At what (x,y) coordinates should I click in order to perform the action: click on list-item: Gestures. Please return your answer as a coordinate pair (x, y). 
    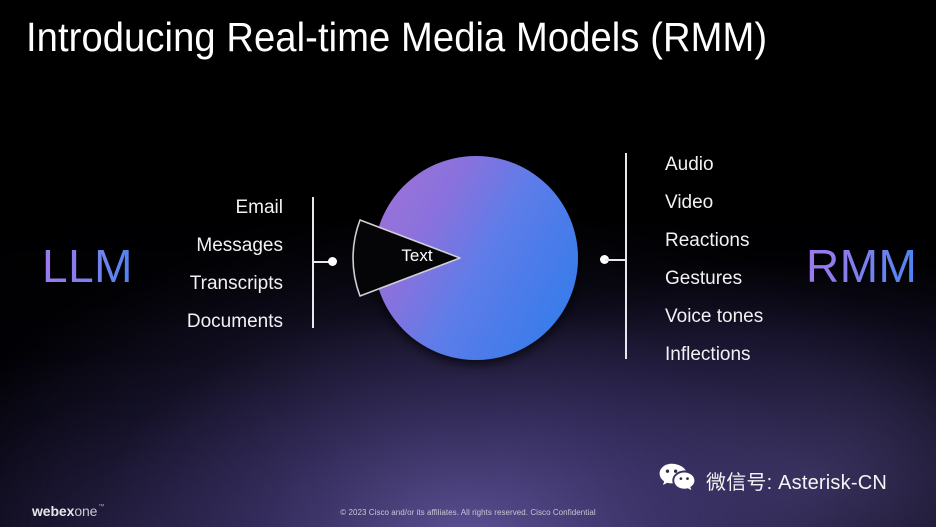
    Looking at the image, I should click on (704, 278).